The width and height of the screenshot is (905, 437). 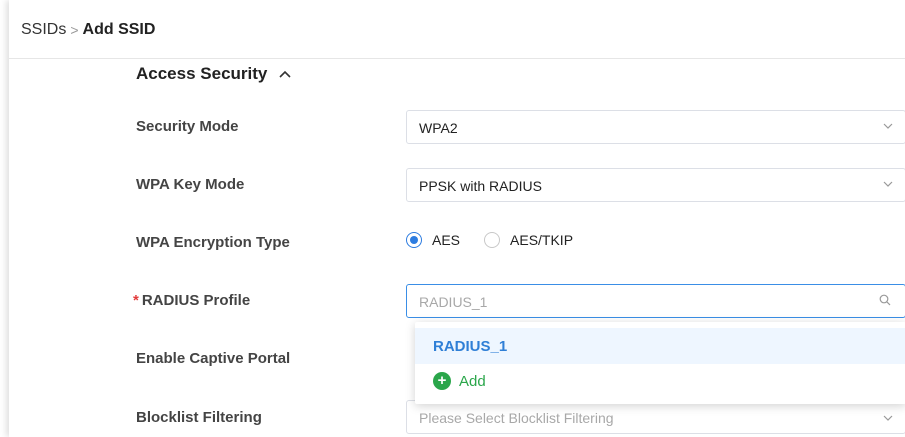 I want to click on radius-profile-dropdown: RADIUS_1 + Add, so click(x=660, y=363).